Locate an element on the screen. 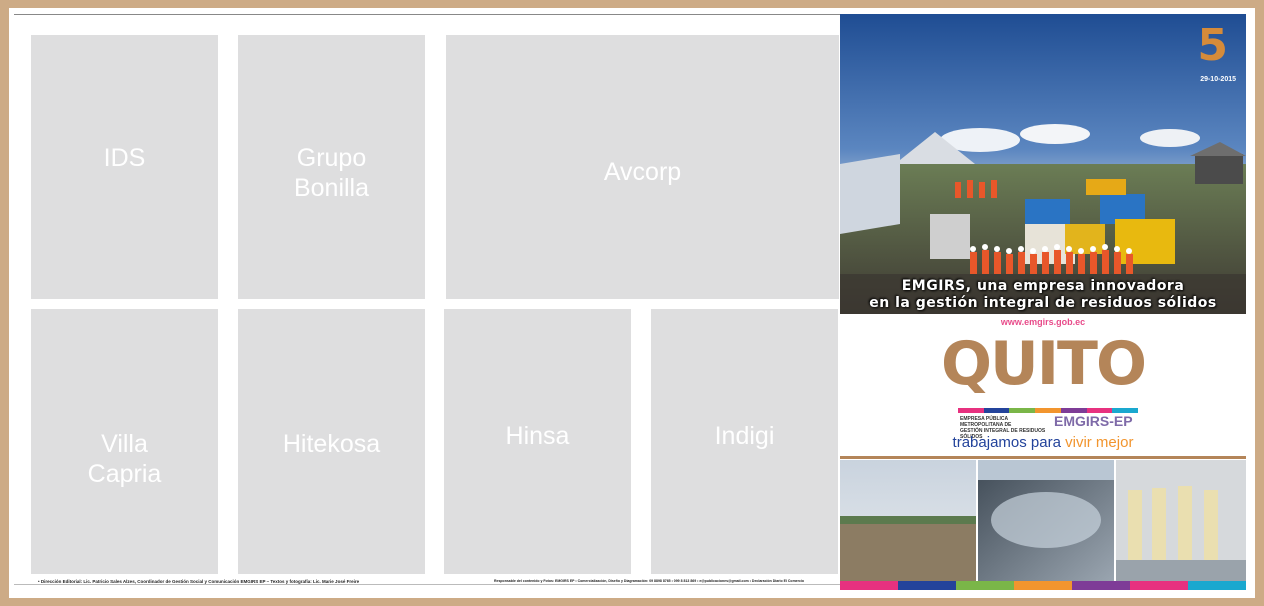  placeholder-avcorp: Avcorp is located at coordinates (642, 167).